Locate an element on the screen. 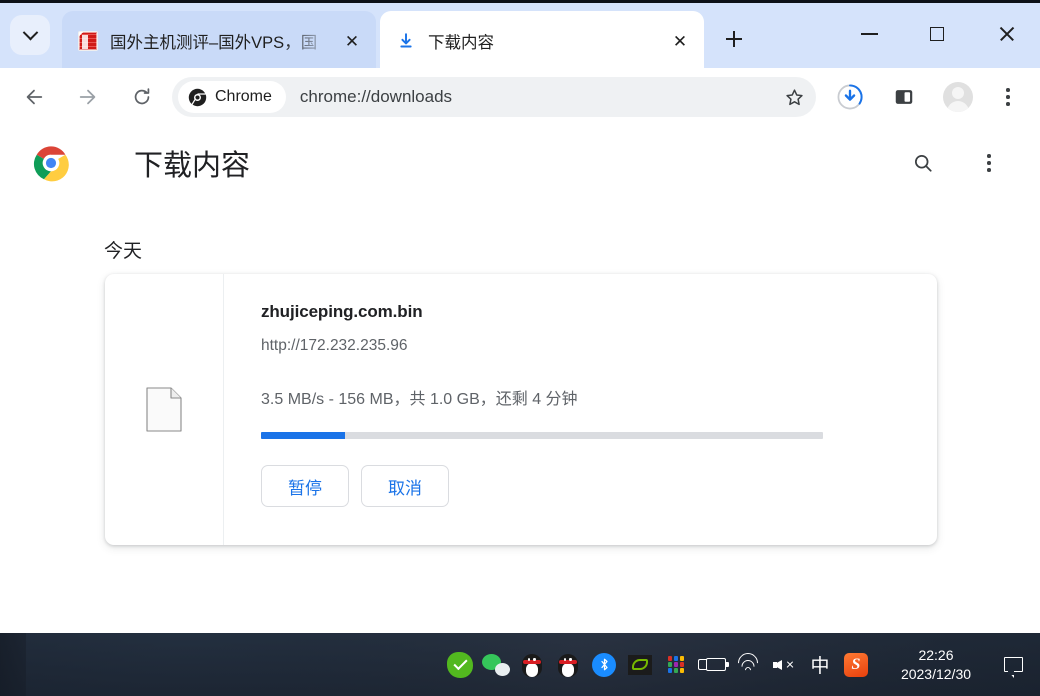  tray-color-grid is located at coordinates (676, 665).